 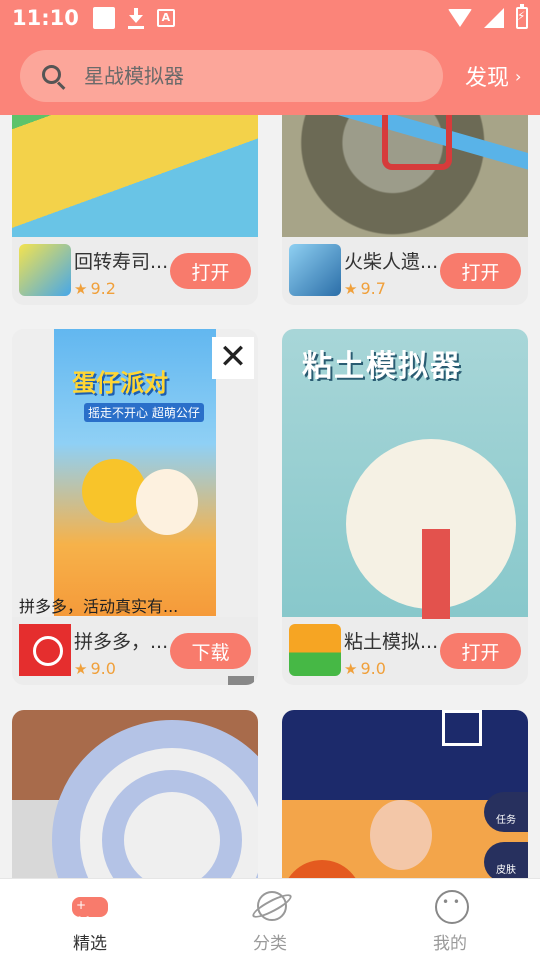 I want to click on close-icon: ✕, so click(x=233, y=358).